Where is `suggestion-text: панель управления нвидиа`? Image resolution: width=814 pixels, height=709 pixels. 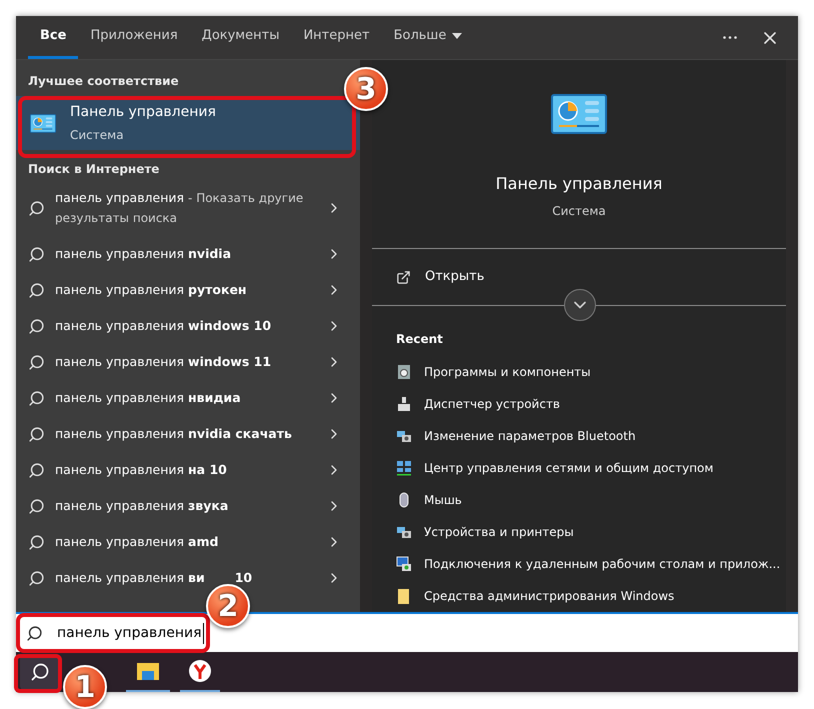
suggestion-text: панель управления нвидиа is located at coordinates (148, 397).